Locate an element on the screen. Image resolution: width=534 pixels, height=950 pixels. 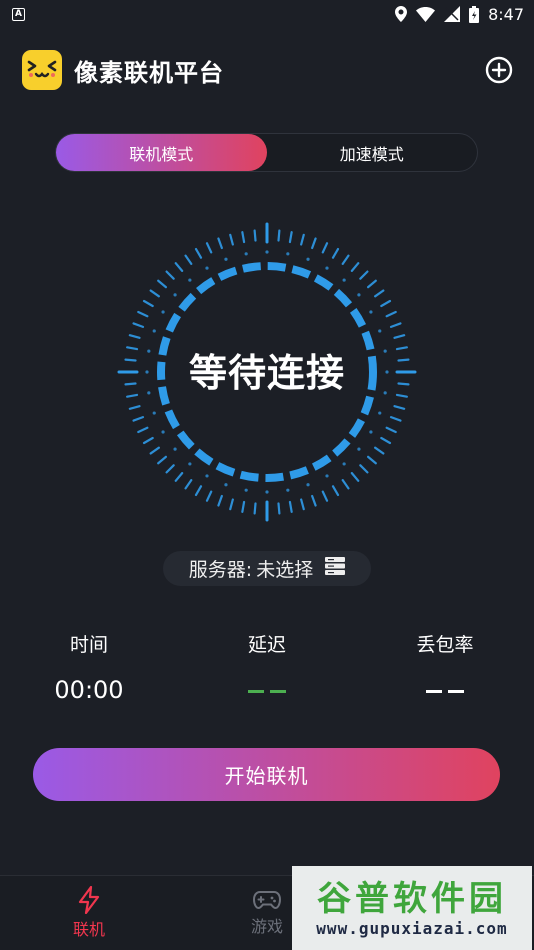
tab-accelerate-mode: 加速模式 is located at coordinates (372, 152).